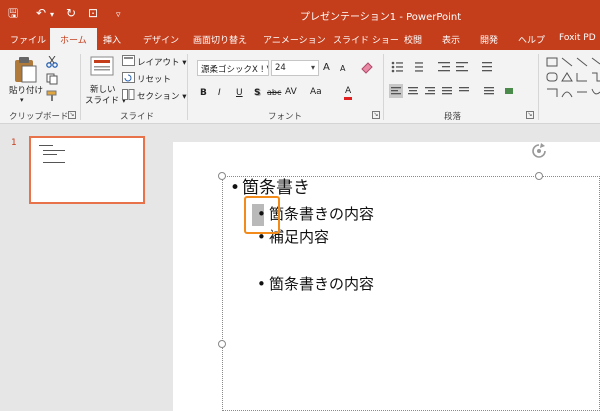 The image size is (600, 411). Describe the element at coordinates (102, 67) in the screenshot. I see `new-slide-icon` at that location.